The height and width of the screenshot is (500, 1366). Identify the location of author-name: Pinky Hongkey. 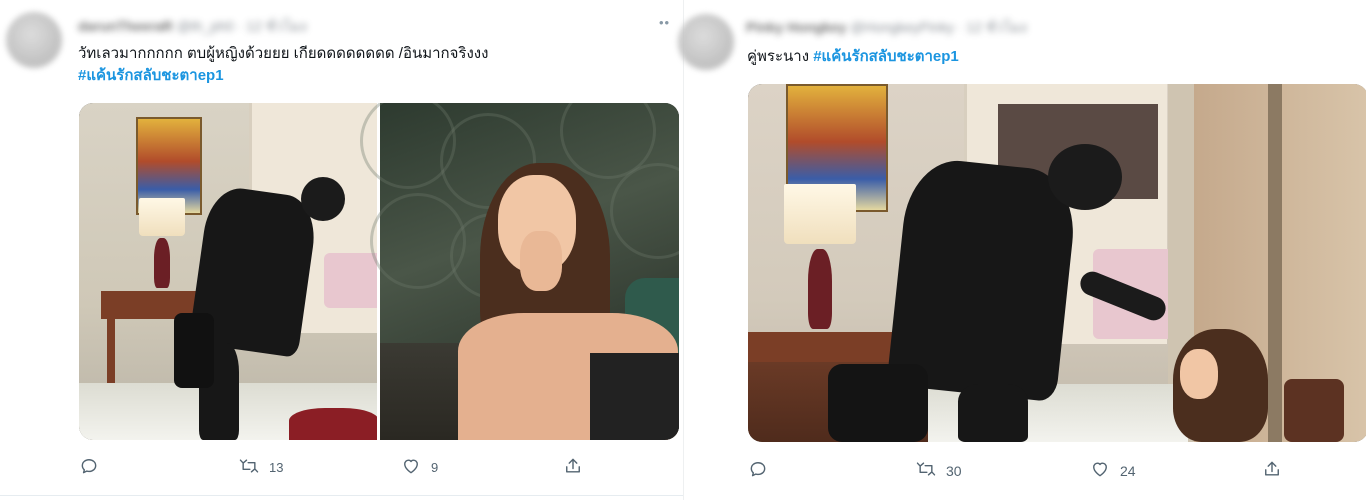
(796, 27).